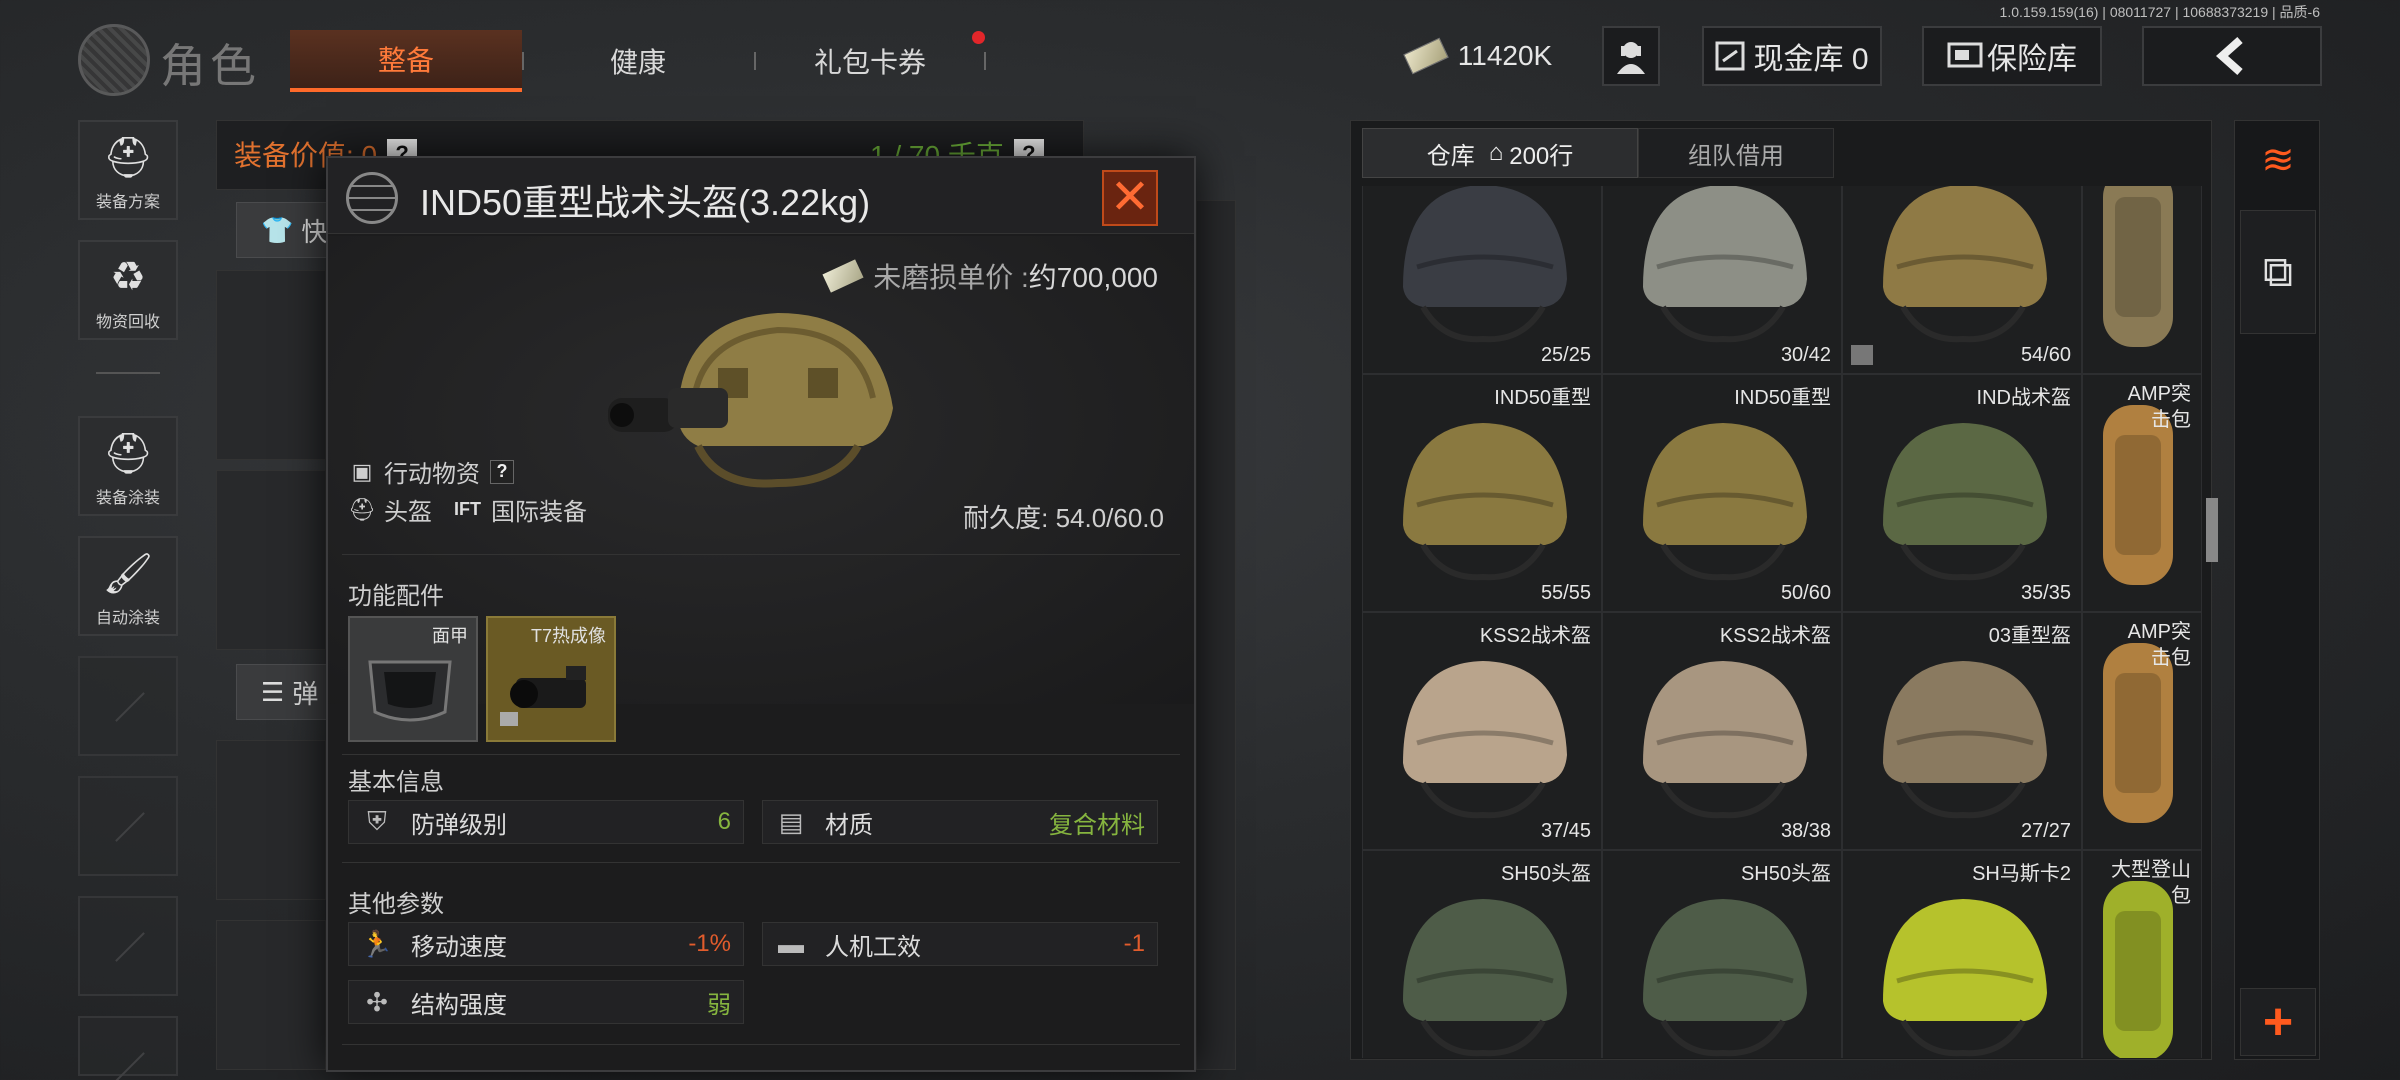 The image size is (2400, 1080). I want to click on stat-value: -1%, so click(709, 943).